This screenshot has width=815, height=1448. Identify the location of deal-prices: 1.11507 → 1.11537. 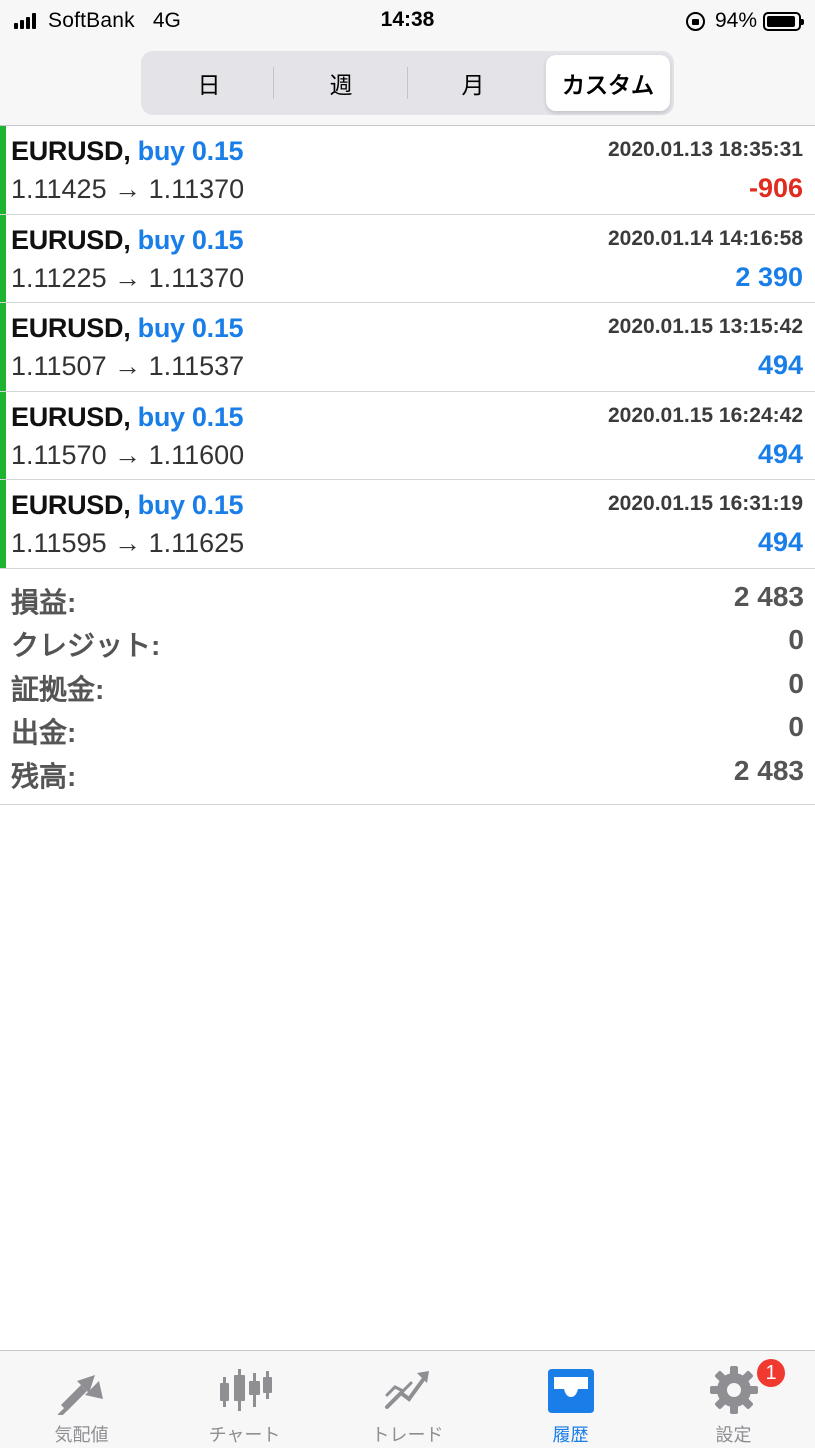
(128, 366).